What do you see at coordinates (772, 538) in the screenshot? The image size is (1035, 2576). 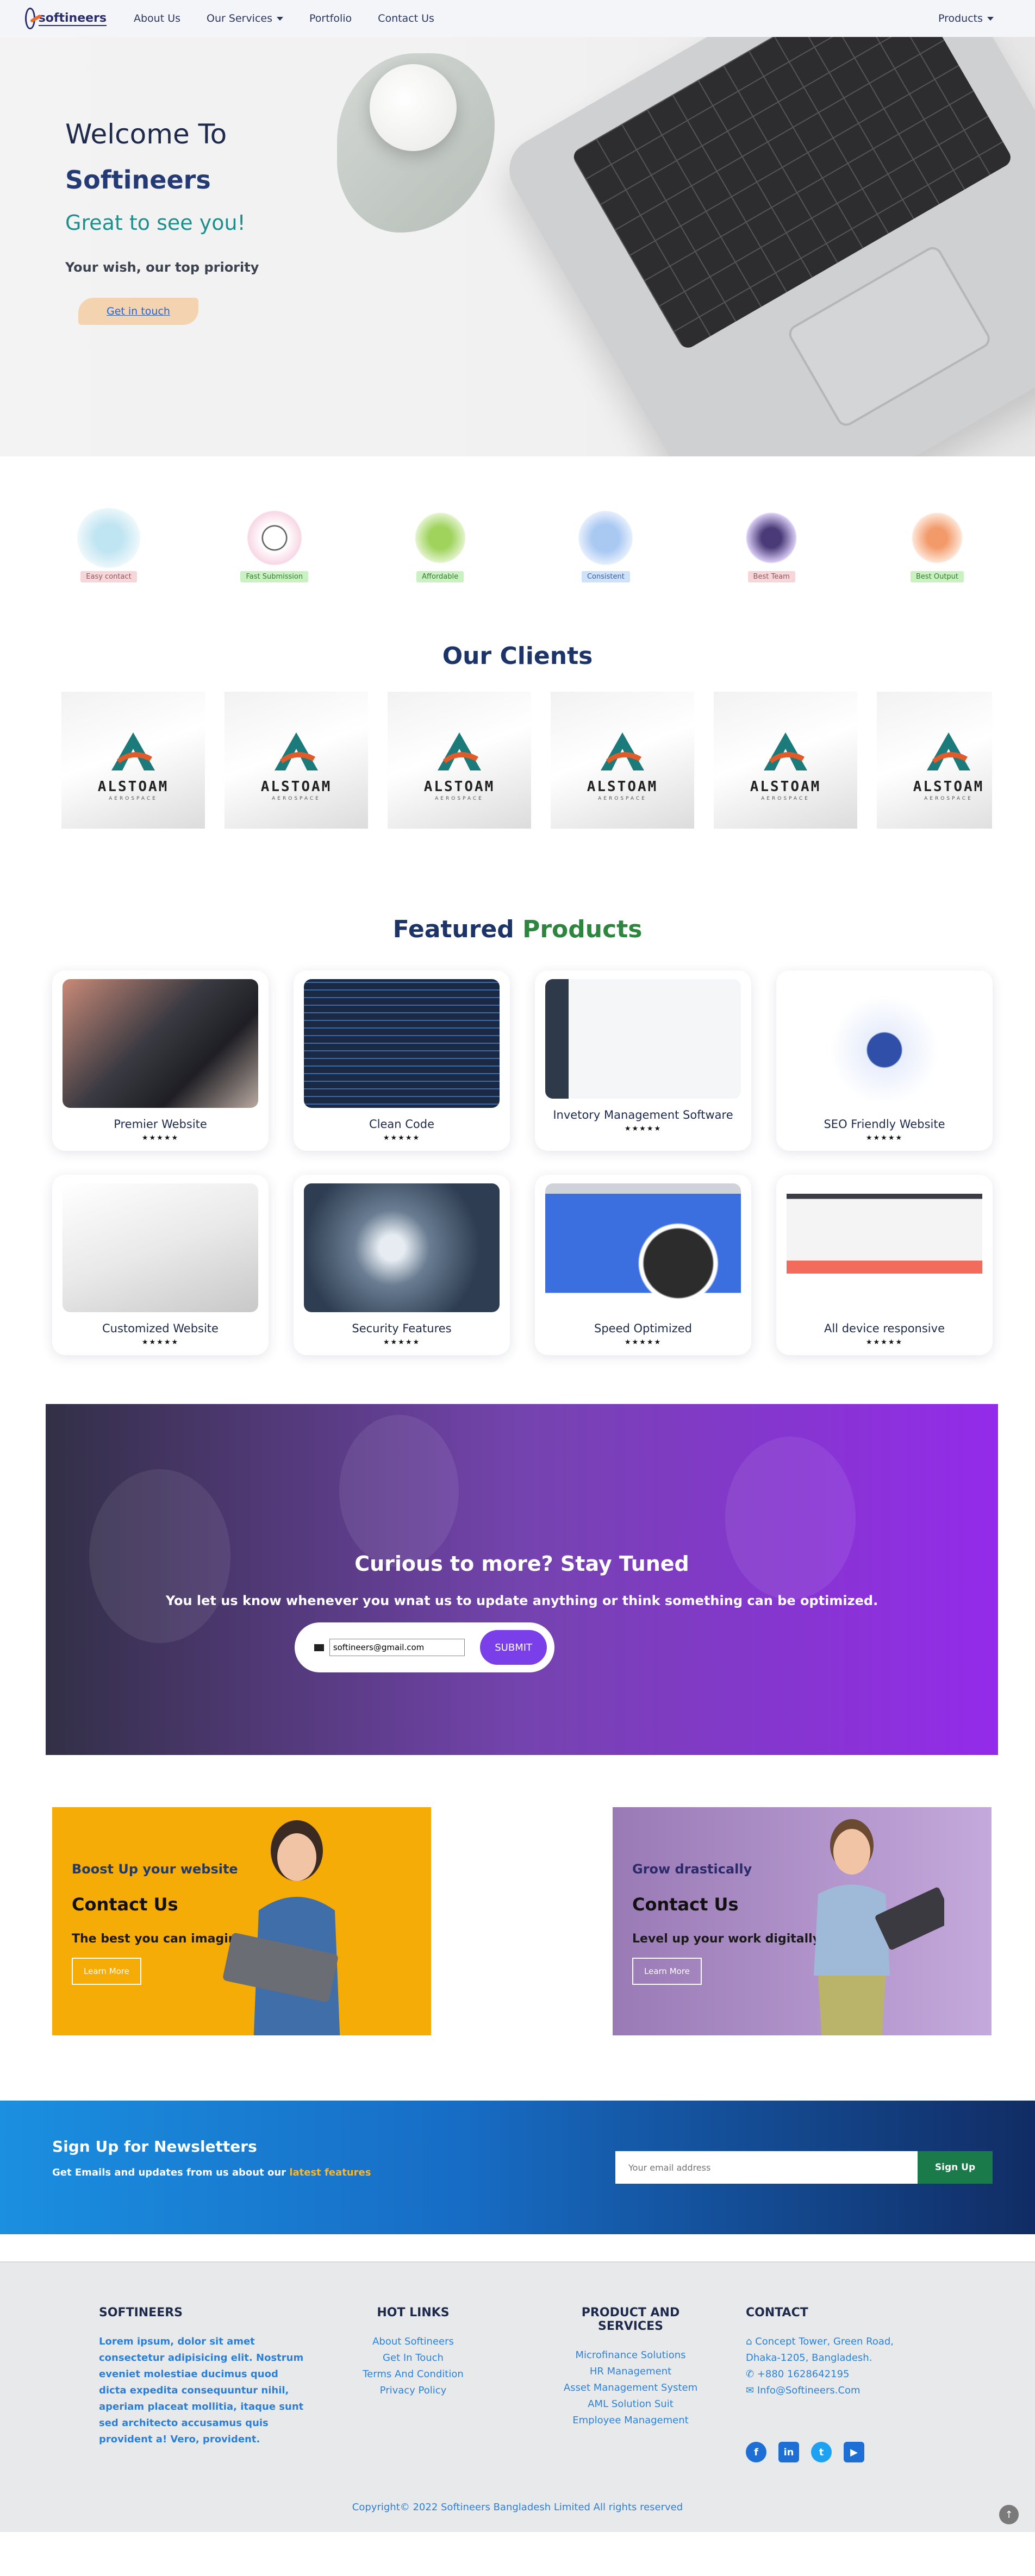 I see `team-illustration-icon` at bounding box center [772, 538].